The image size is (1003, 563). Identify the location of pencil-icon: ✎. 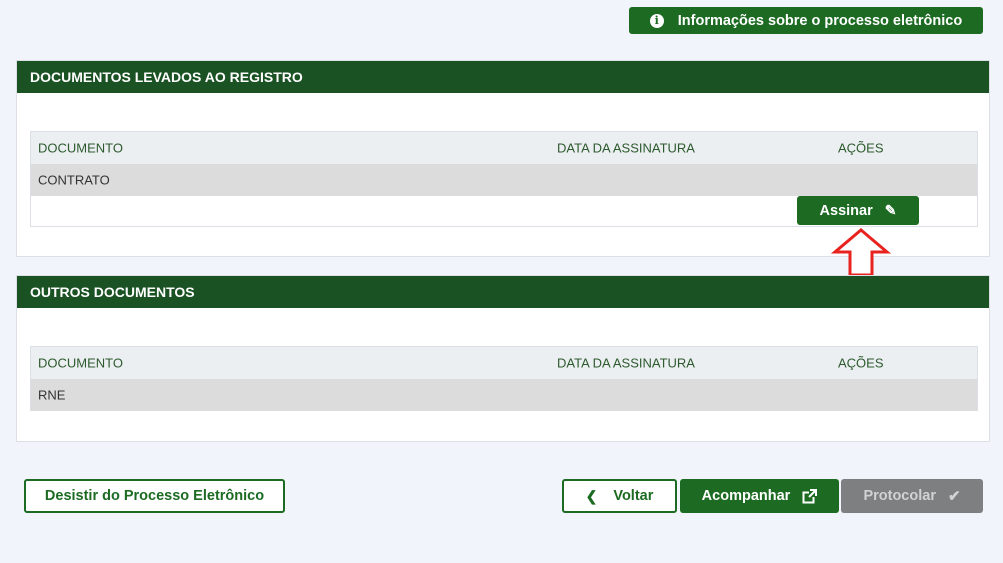
(890, 210).